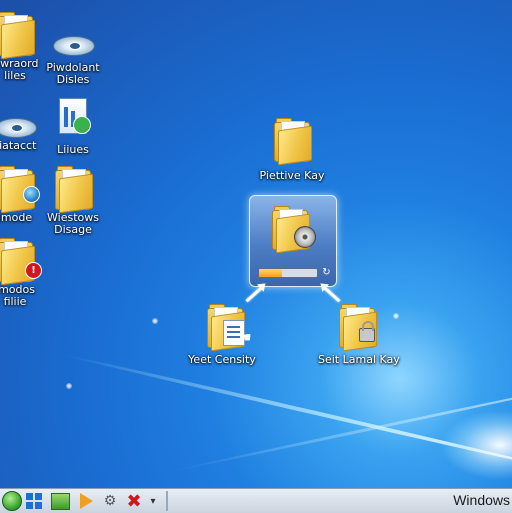  I want to click on taskbar-separator, so click(167, 501).